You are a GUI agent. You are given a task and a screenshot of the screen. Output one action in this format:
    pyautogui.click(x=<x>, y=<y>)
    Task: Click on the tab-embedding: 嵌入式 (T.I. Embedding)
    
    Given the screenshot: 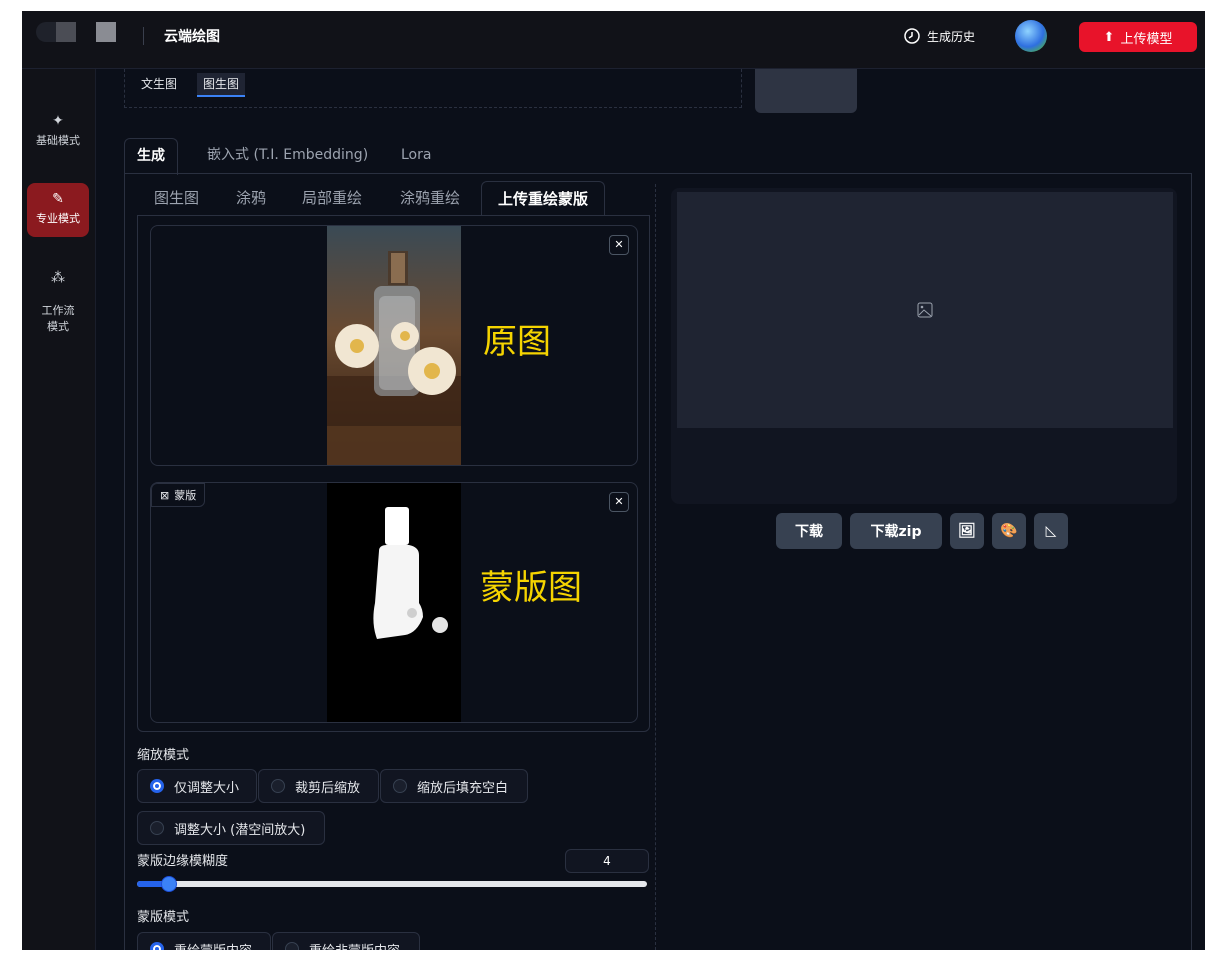 What is the action you would take?
    pyautogui.click(x=287, y=156)
    